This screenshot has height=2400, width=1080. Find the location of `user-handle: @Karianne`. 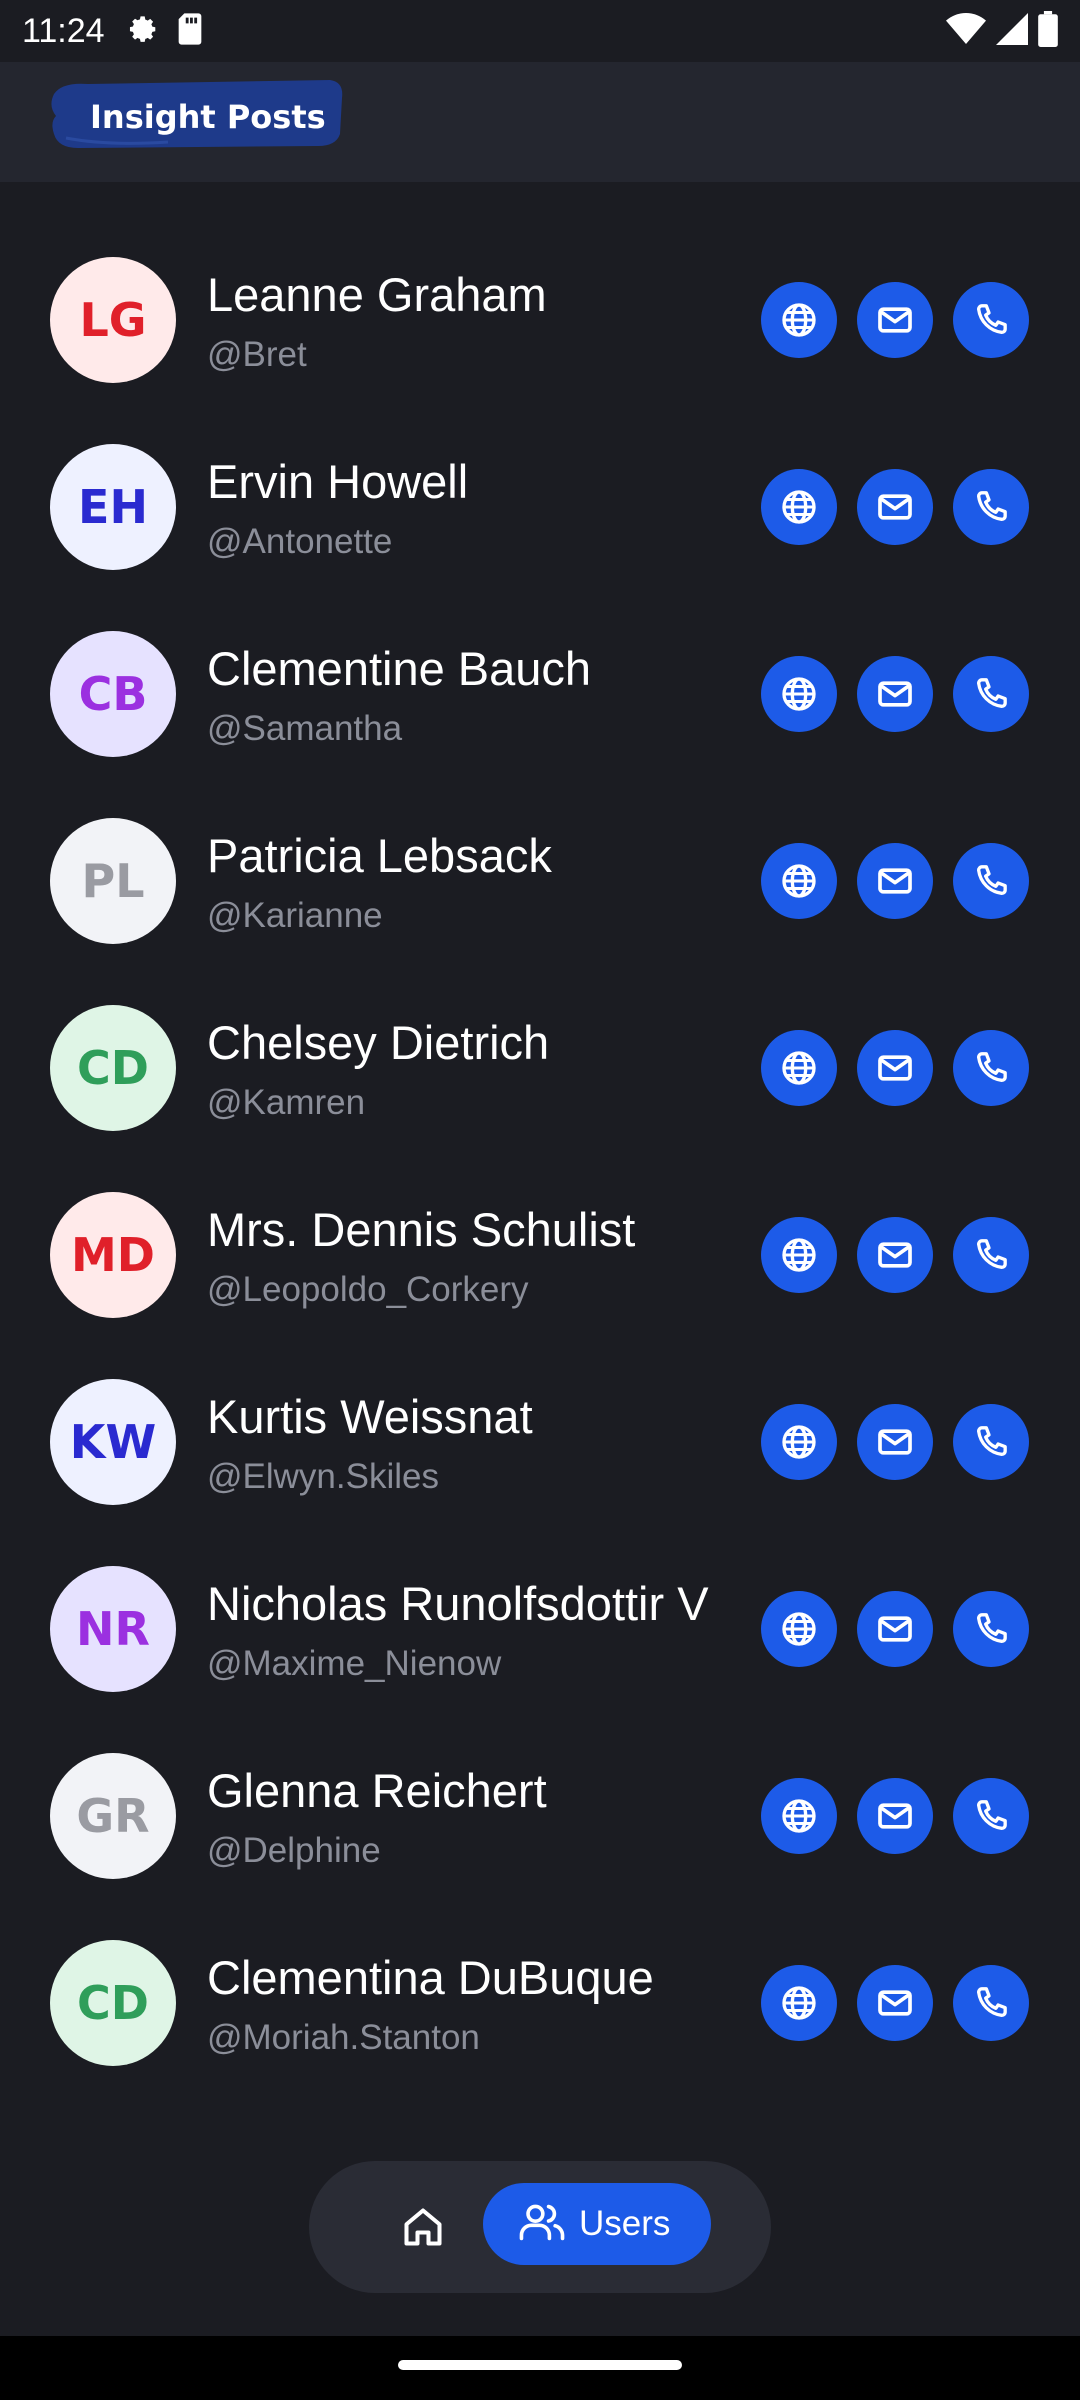

user-handle: @Karianne is located at coordinates (295, 915).